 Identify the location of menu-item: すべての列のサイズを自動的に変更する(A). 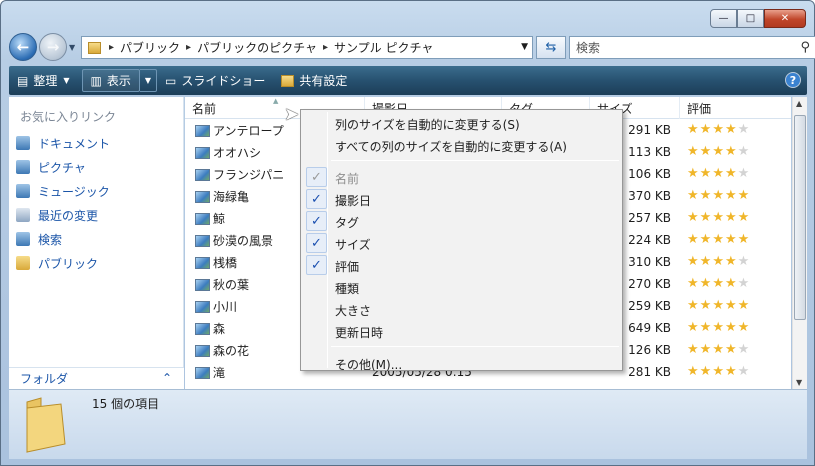
(461, 145).